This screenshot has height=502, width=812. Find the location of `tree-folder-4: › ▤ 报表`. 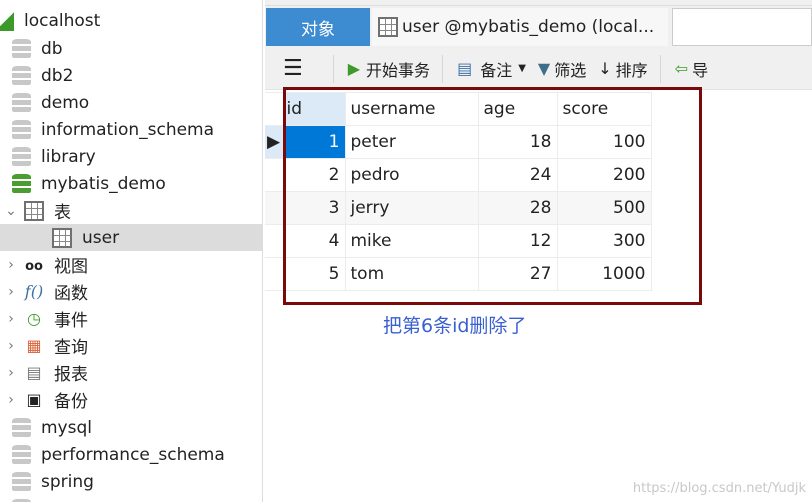

tree-folder-4: › ▤ 报表 is located at coordinates (131, 372).